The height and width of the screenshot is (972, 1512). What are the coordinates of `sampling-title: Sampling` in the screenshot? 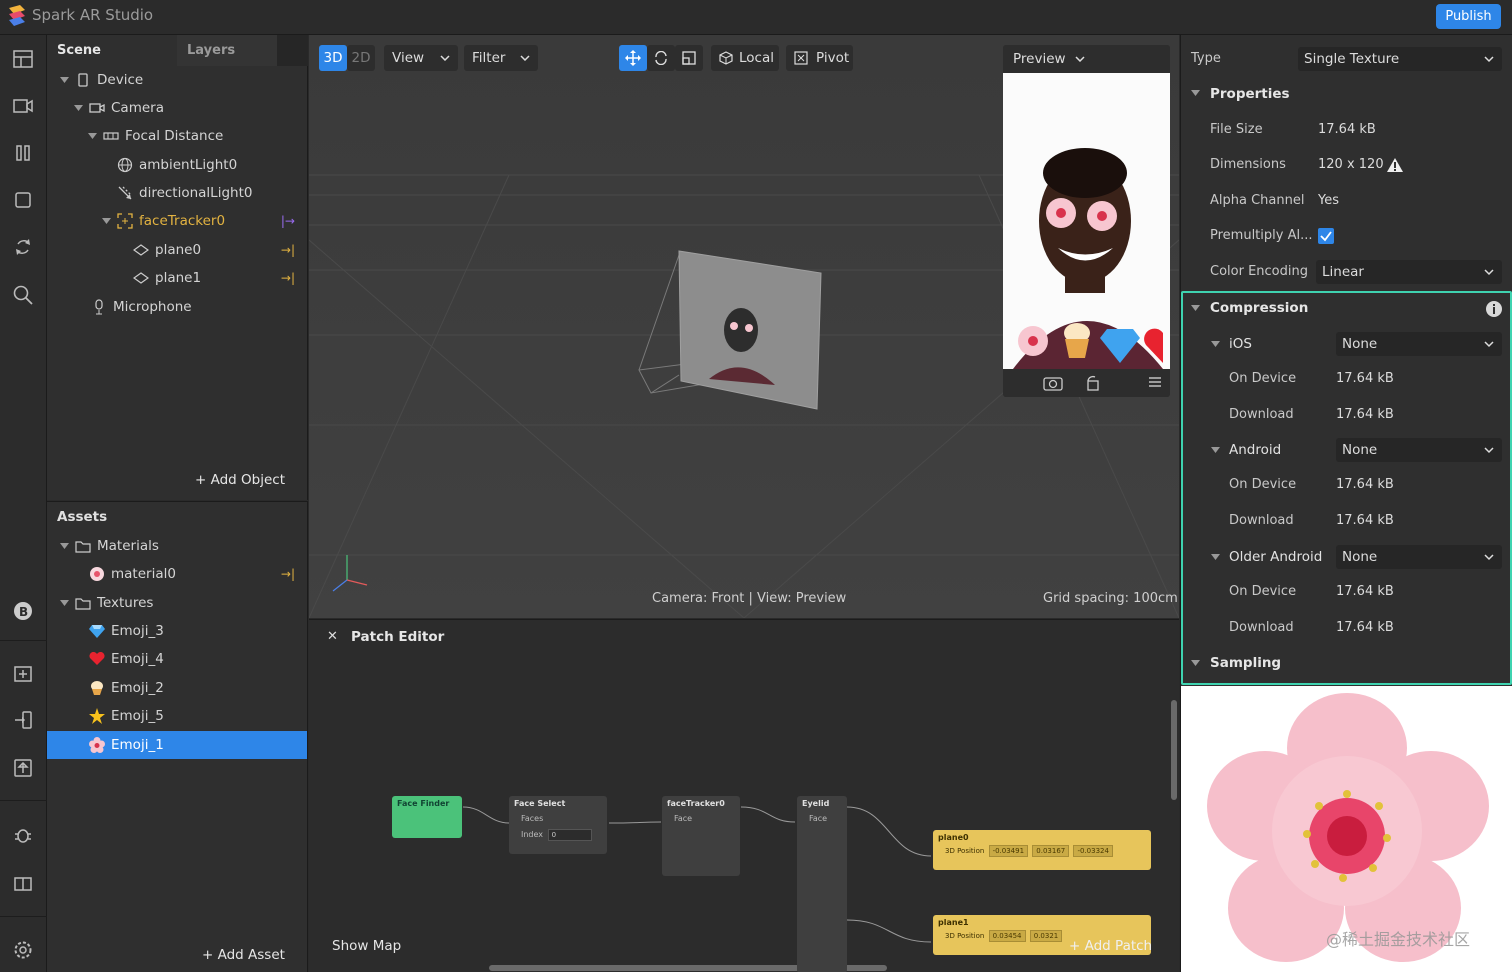 It's located at (1245, 663).